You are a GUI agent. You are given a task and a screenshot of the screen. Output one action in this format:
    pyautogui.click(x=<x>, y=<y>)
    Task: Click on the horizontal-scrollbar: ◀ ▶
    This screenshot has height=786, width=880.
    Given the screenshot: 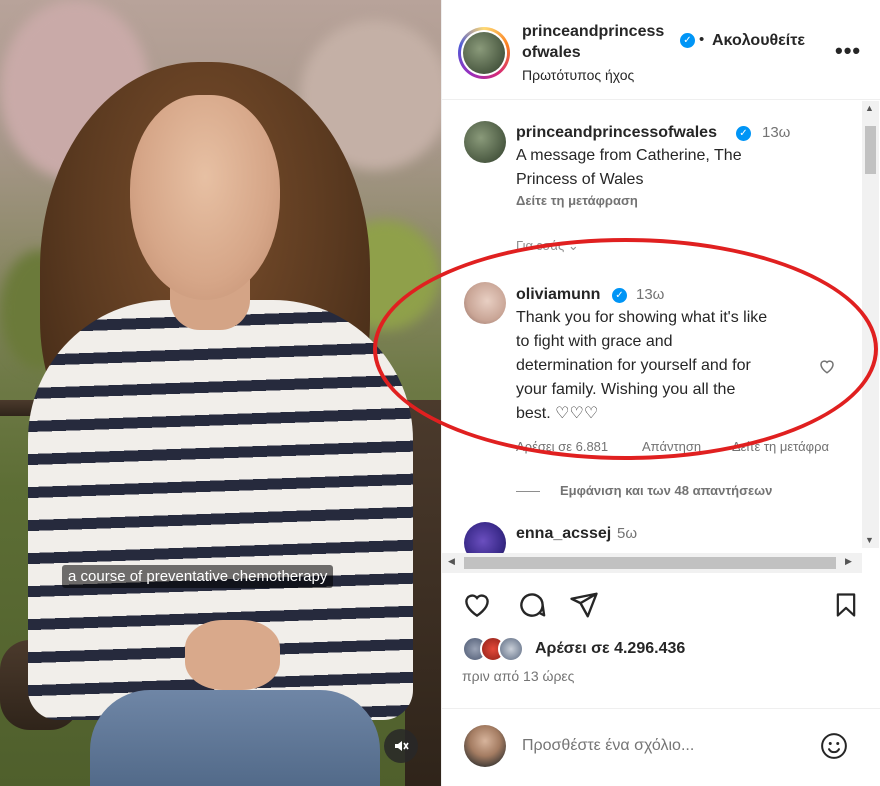 What is the action you would take?
    pyautogui.click(x=652, y=563)
    